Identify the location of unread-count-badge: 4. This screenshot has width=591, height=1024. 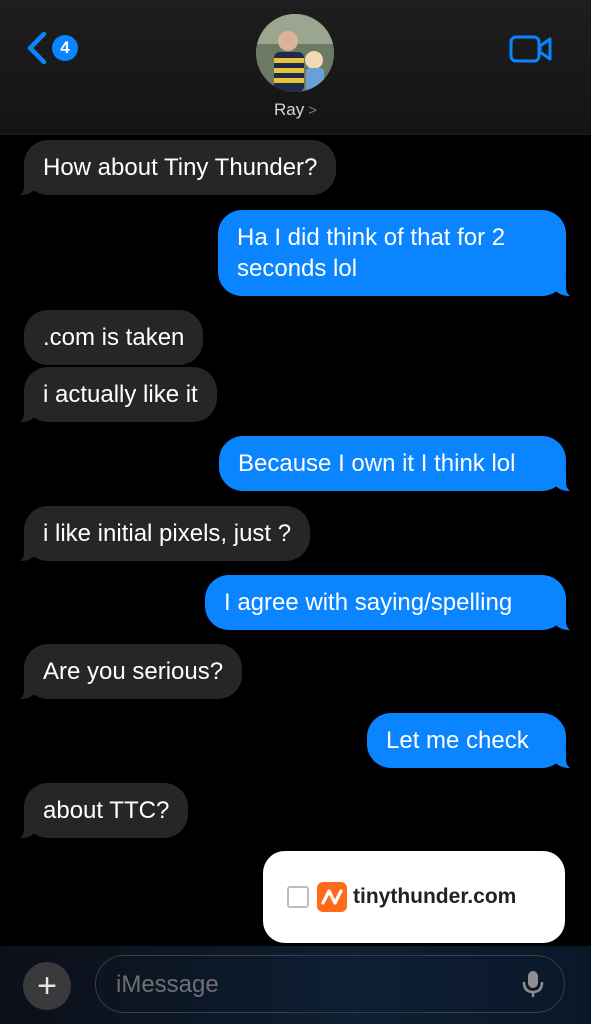
(65, 48).